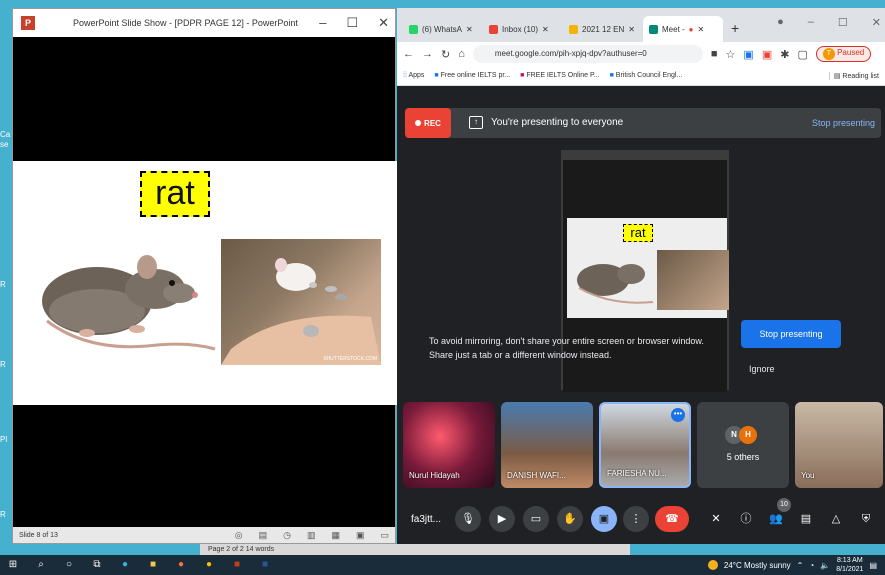  I want to click on desktop-label: se, so click(4, 144).